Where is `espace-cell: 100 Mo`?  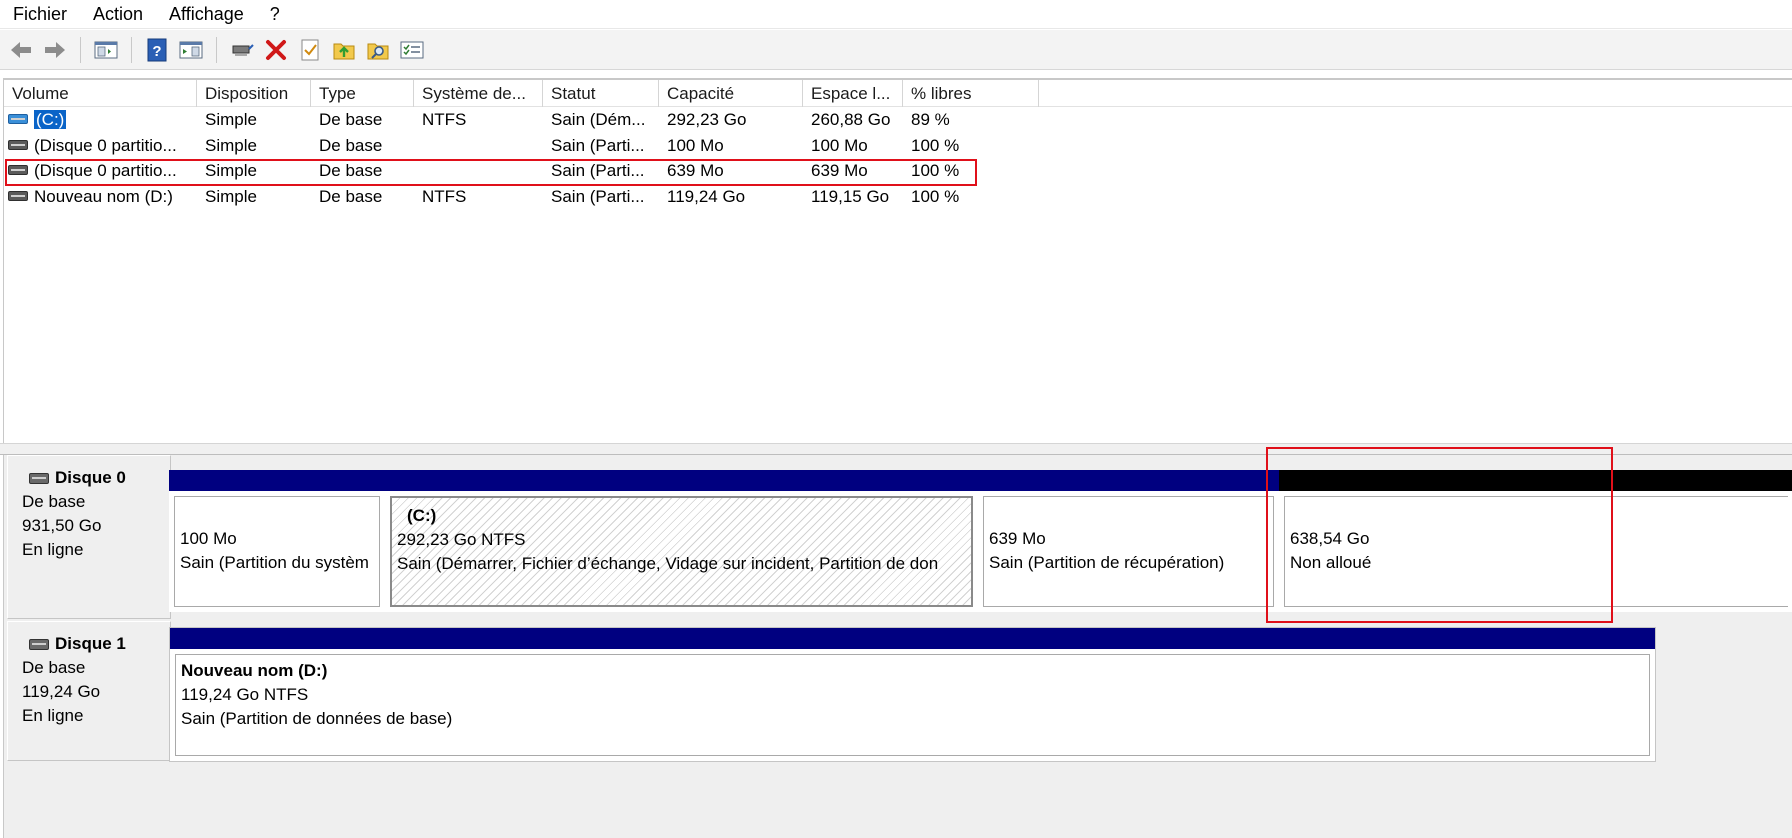
espace-cell: 100 Mo is located at coordinates (839, 145).